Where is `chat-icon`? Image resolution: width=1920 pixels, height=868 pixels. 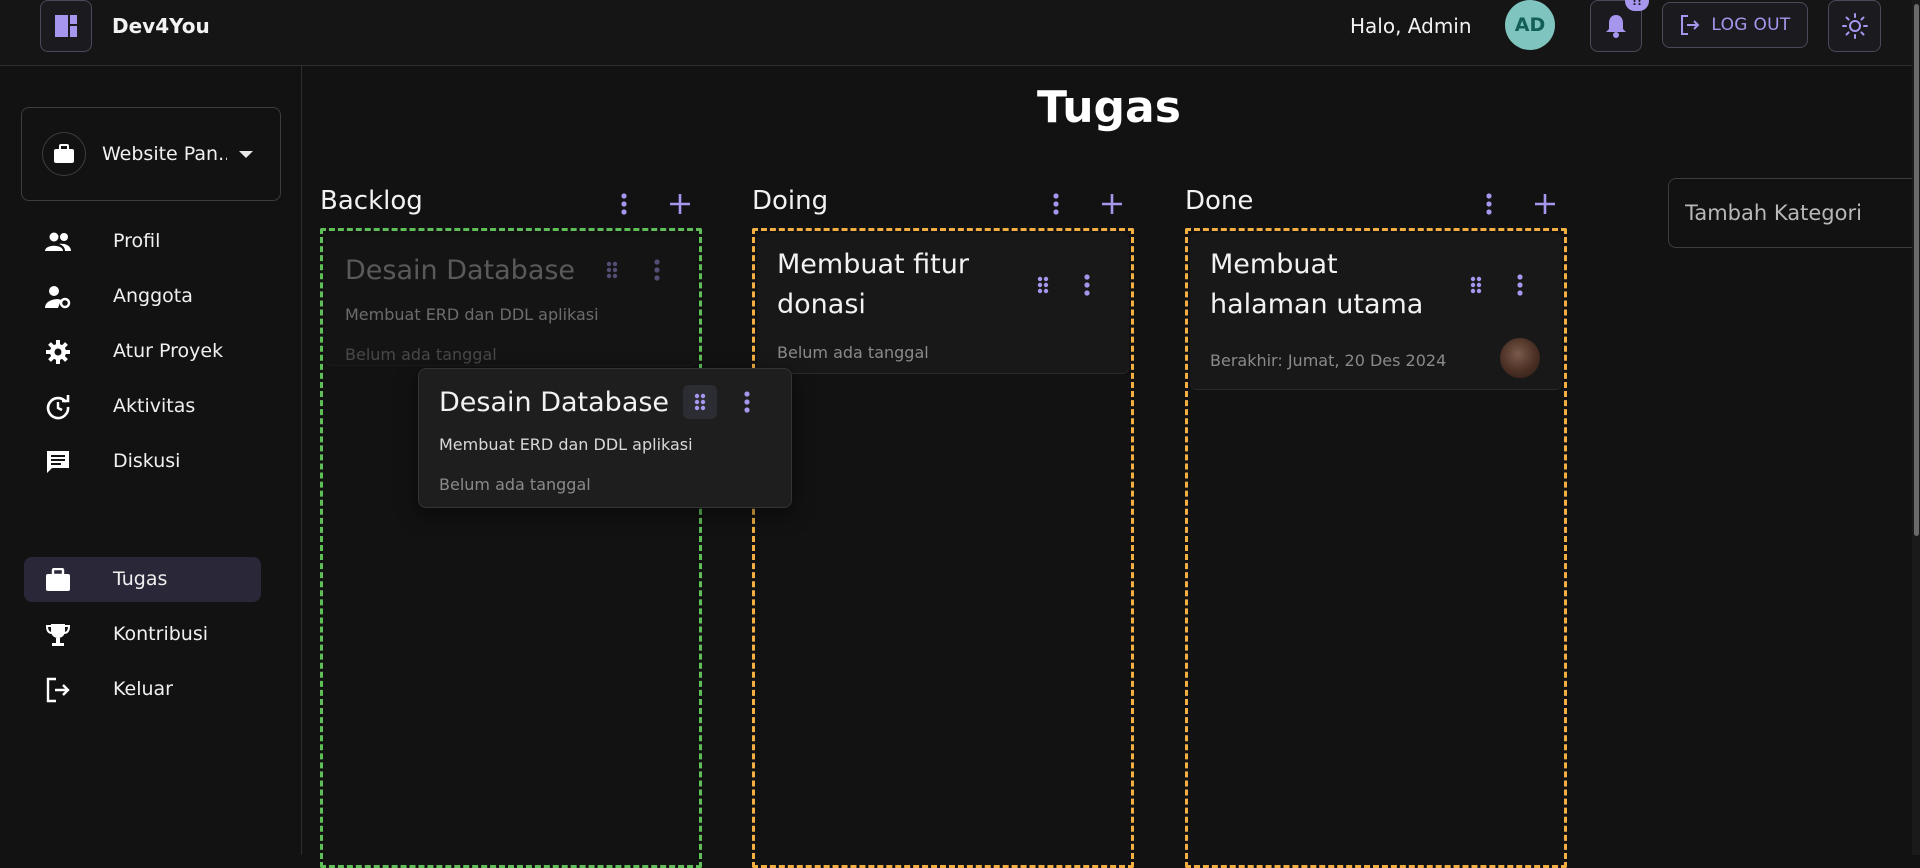
chat-icon is located at coordinates (58, 462).